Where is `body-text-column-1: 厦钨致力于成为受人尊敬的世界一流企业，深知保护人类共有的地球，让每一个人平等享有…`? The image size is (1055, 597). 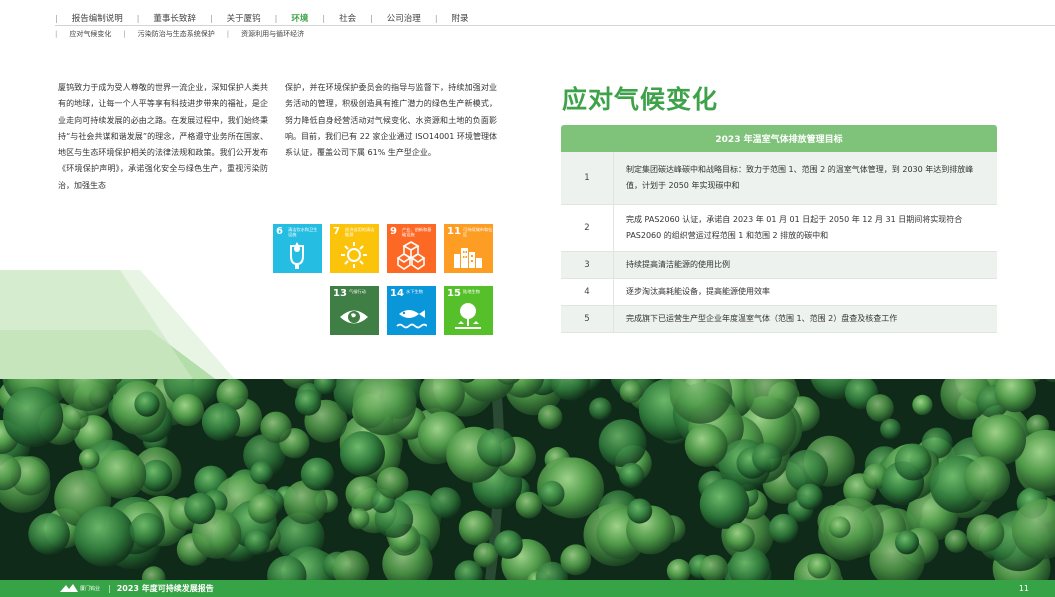 body-text-column-1: 厦钨致力于成为受人尊敬的世界一流企业，深知保护人类共有的地球，让每一个人平等享有… is located at coordinates (163, 136).